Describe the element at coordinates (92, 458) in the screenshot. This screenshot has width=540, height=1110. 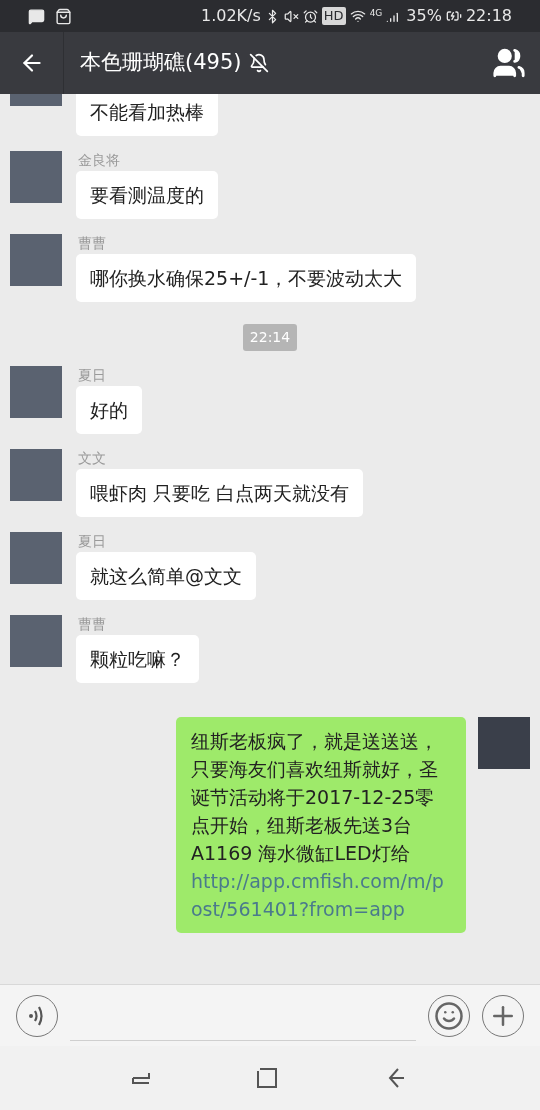
I see `sender-name: 文文` at that location.